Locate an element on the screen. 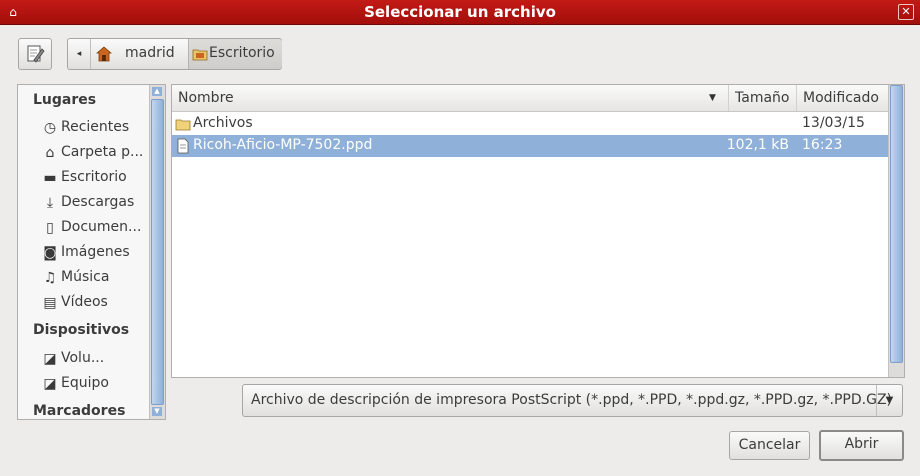 Image resolution: width=920 pixels, height=476 pixels. home-icon: ⌂ is located at coordinates (50, 153).